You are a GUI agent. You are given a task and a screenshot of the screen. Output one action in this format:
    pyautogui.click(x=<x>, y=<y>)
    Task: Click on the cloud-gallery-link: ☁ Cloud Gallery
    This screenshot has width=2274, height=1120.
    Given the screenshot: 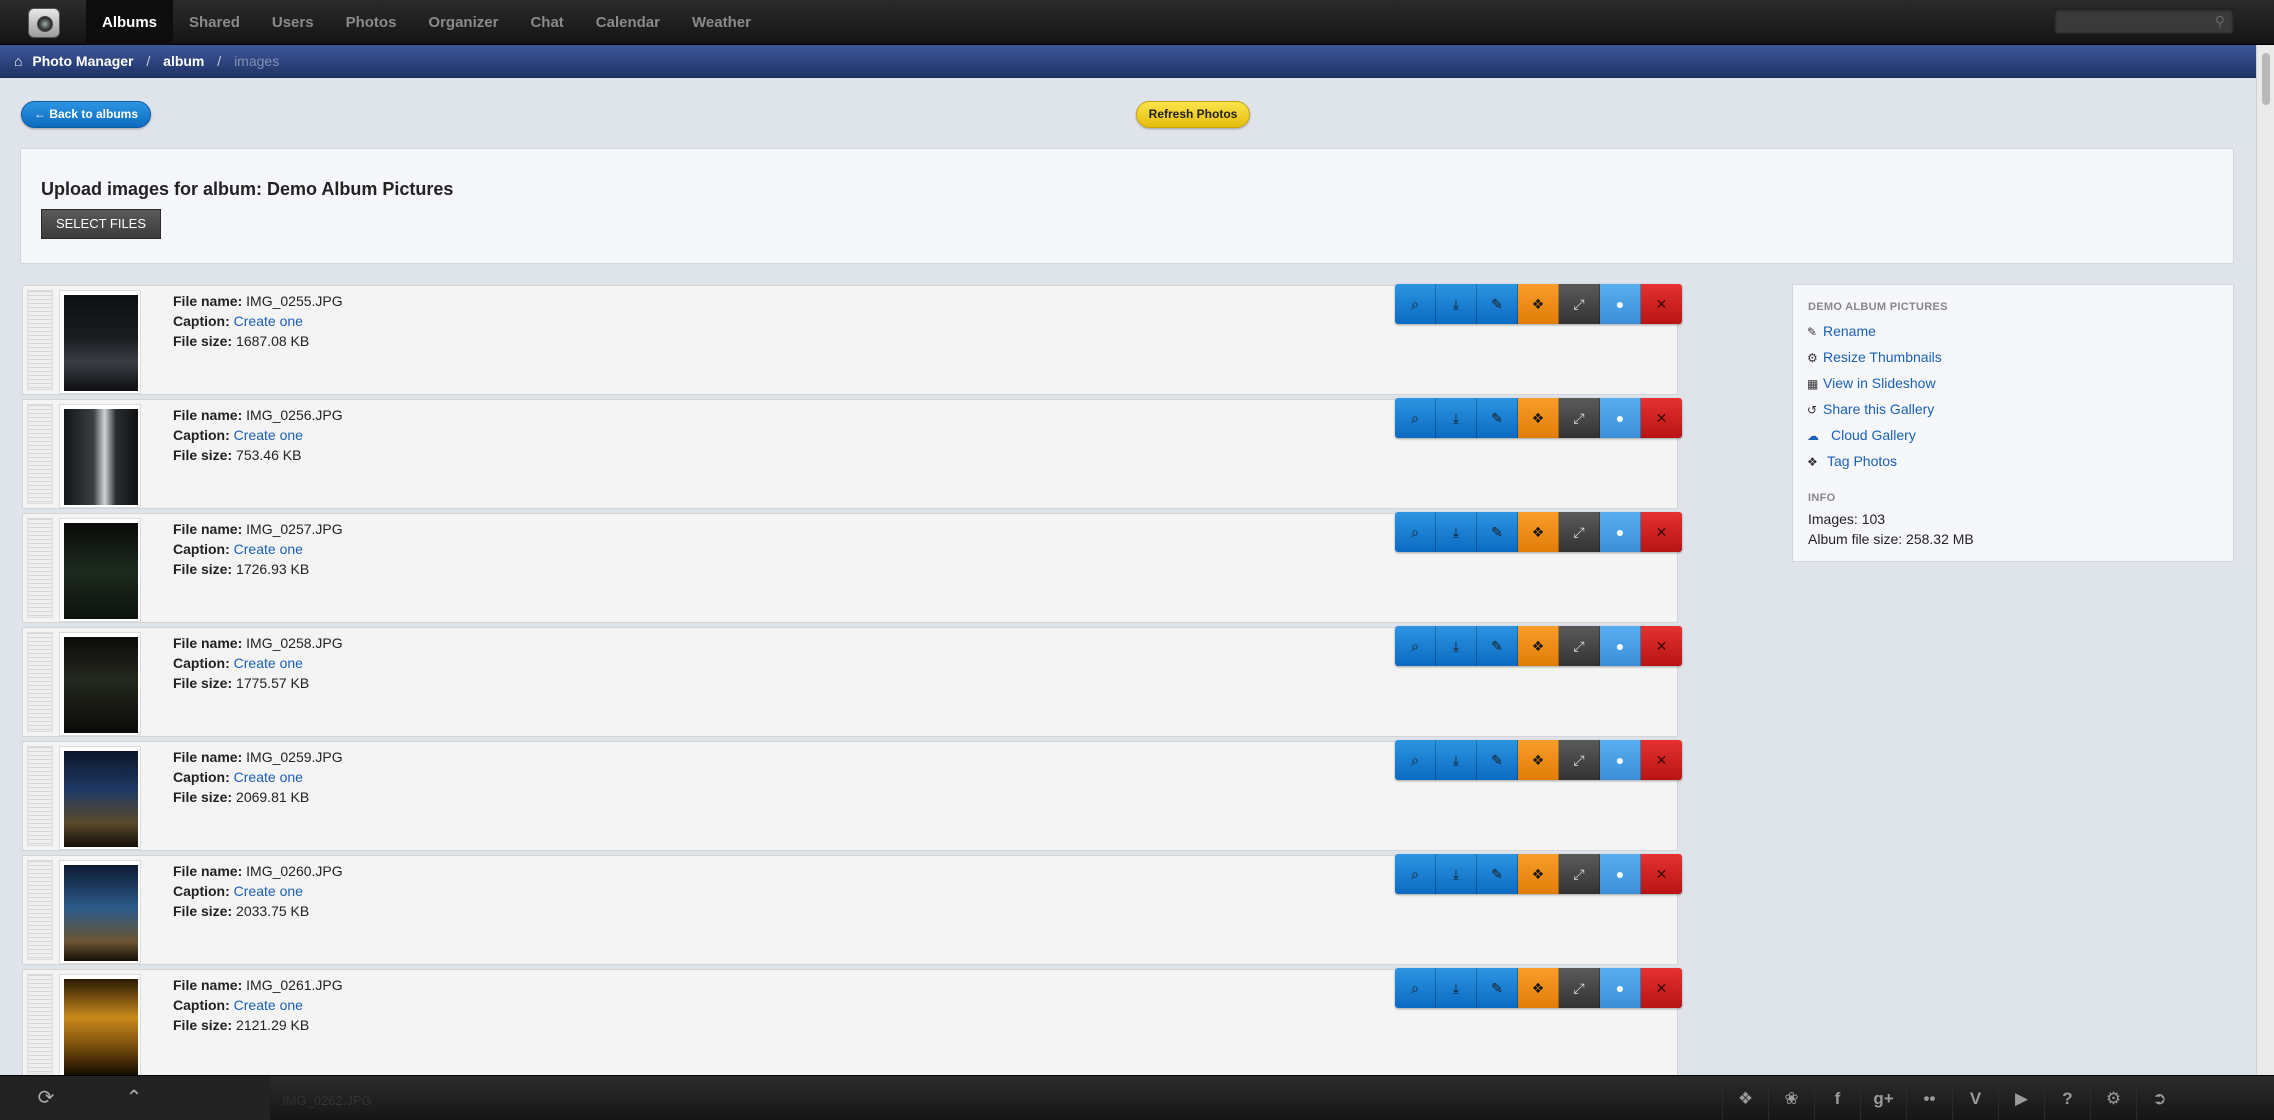 What is the action you would take?
    pyautogui.click(x=1861, y=435)
    